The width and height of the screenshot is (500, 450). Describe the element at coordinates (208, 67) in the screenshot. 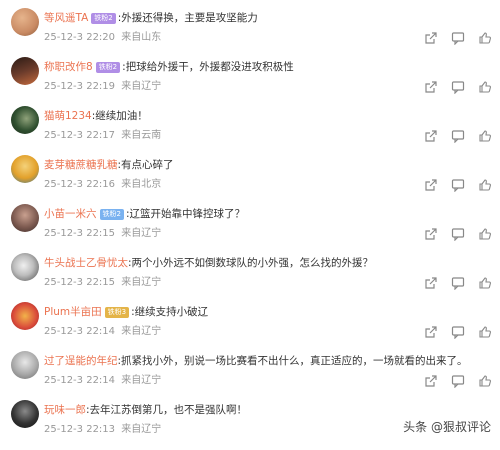

I see `comment-text: :把球给外援干，外援都没进攻积极性` at that location.